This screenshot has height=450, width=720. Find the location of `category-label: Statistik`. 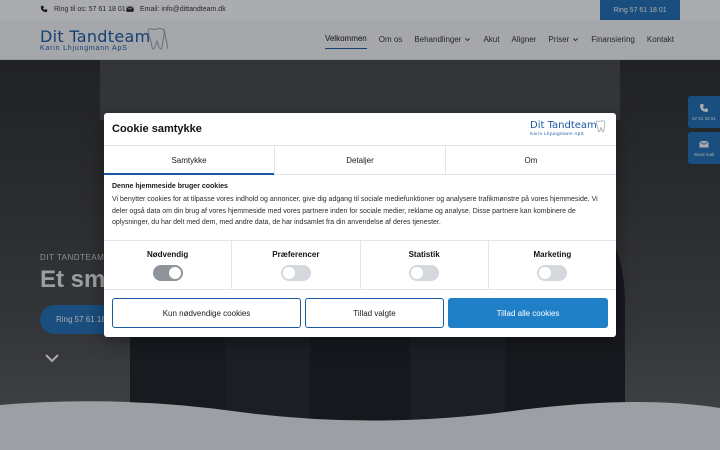

category-label: Statistik is located at coordinates (424, 254).